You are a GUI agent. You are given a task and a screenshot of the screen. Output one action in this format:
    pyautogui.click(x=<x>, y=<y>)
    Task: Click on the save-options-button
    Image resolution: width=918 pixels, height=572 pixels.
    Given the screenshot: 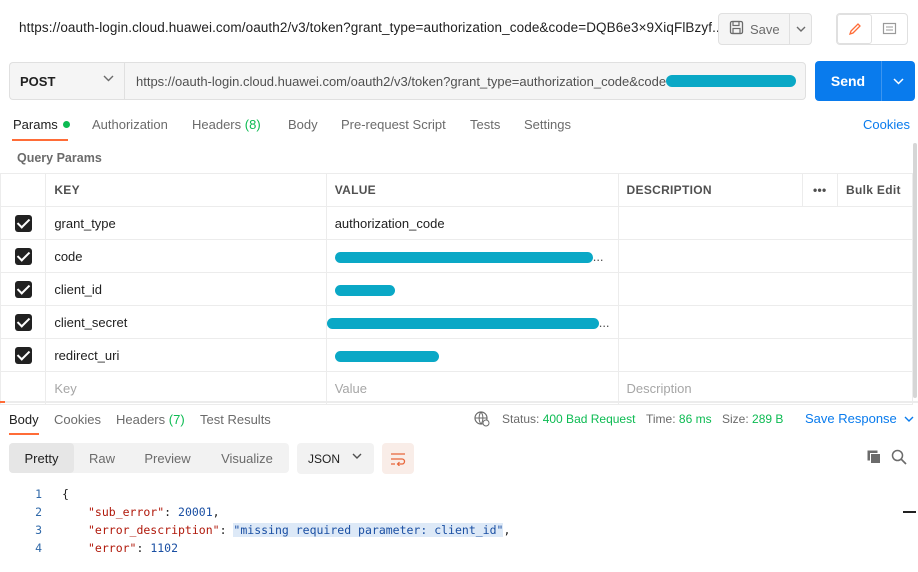 What is the action you would take?
    pyautogui.click(x=800, y=29)
    